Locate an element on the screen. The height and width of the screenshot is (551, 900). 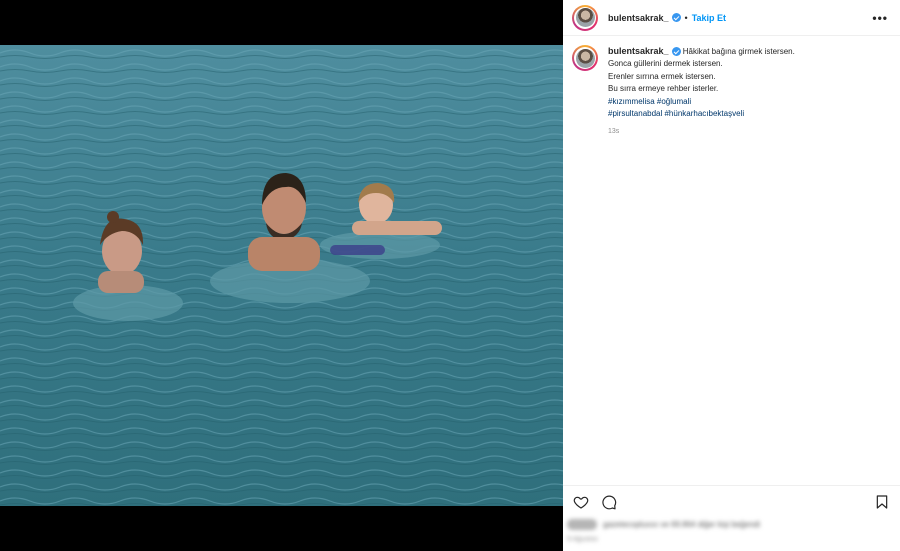
heart-icon is located at coordinates (581, 502).